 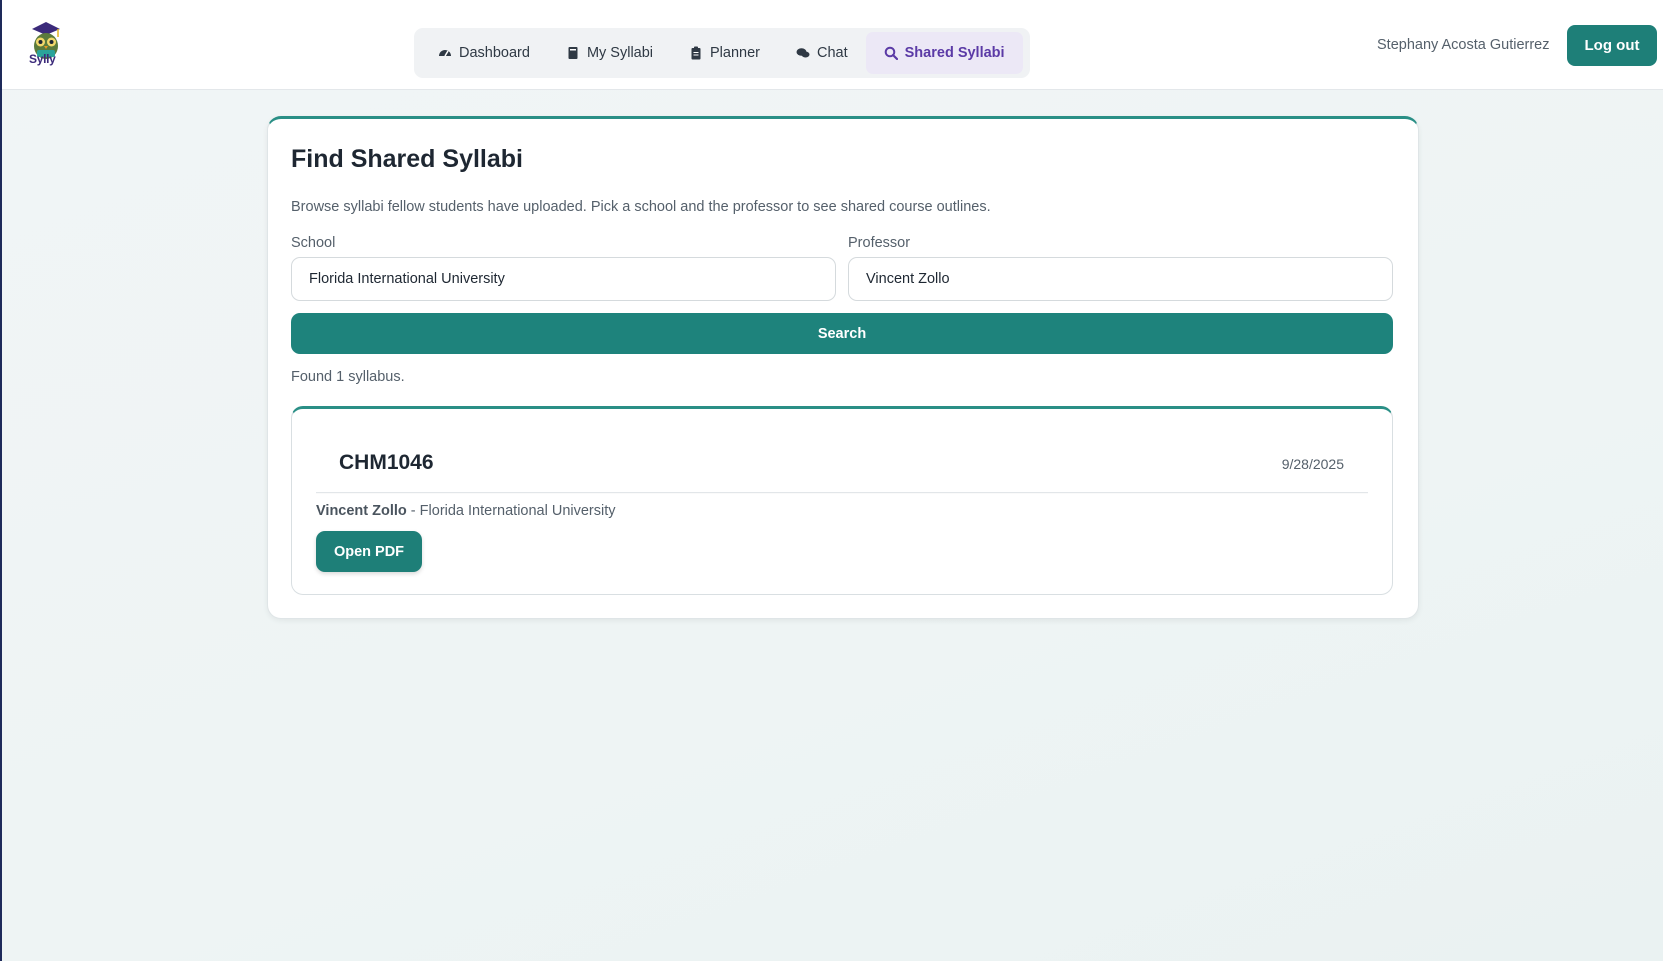 What do you see at coordinates (494, 53) in the screenshot?
I see `nav-dashboard-label: Dashboard` at bounding box center [494, 53].